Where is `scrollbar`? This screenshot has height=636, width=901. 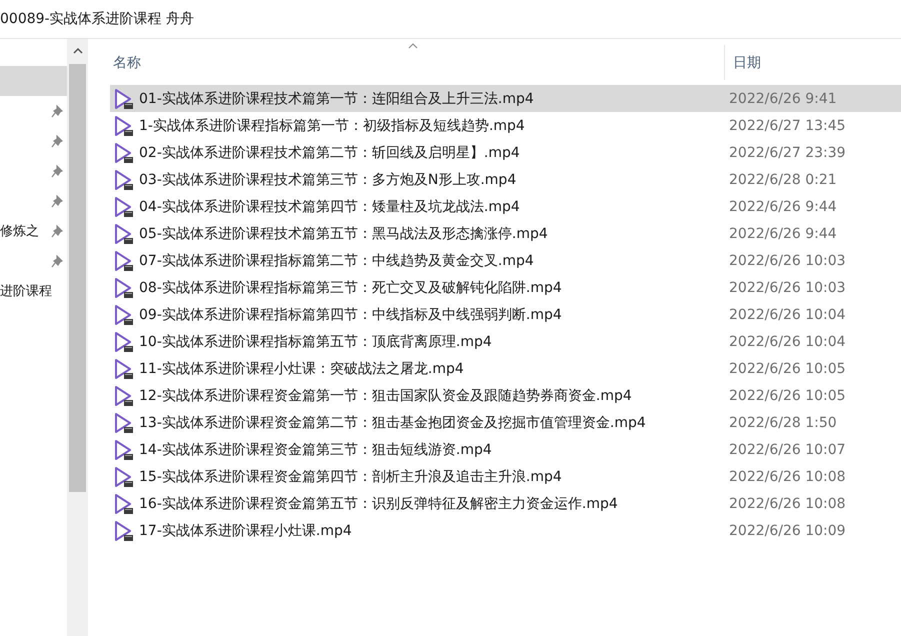
scrollbar is located at coordinates (77, 337).